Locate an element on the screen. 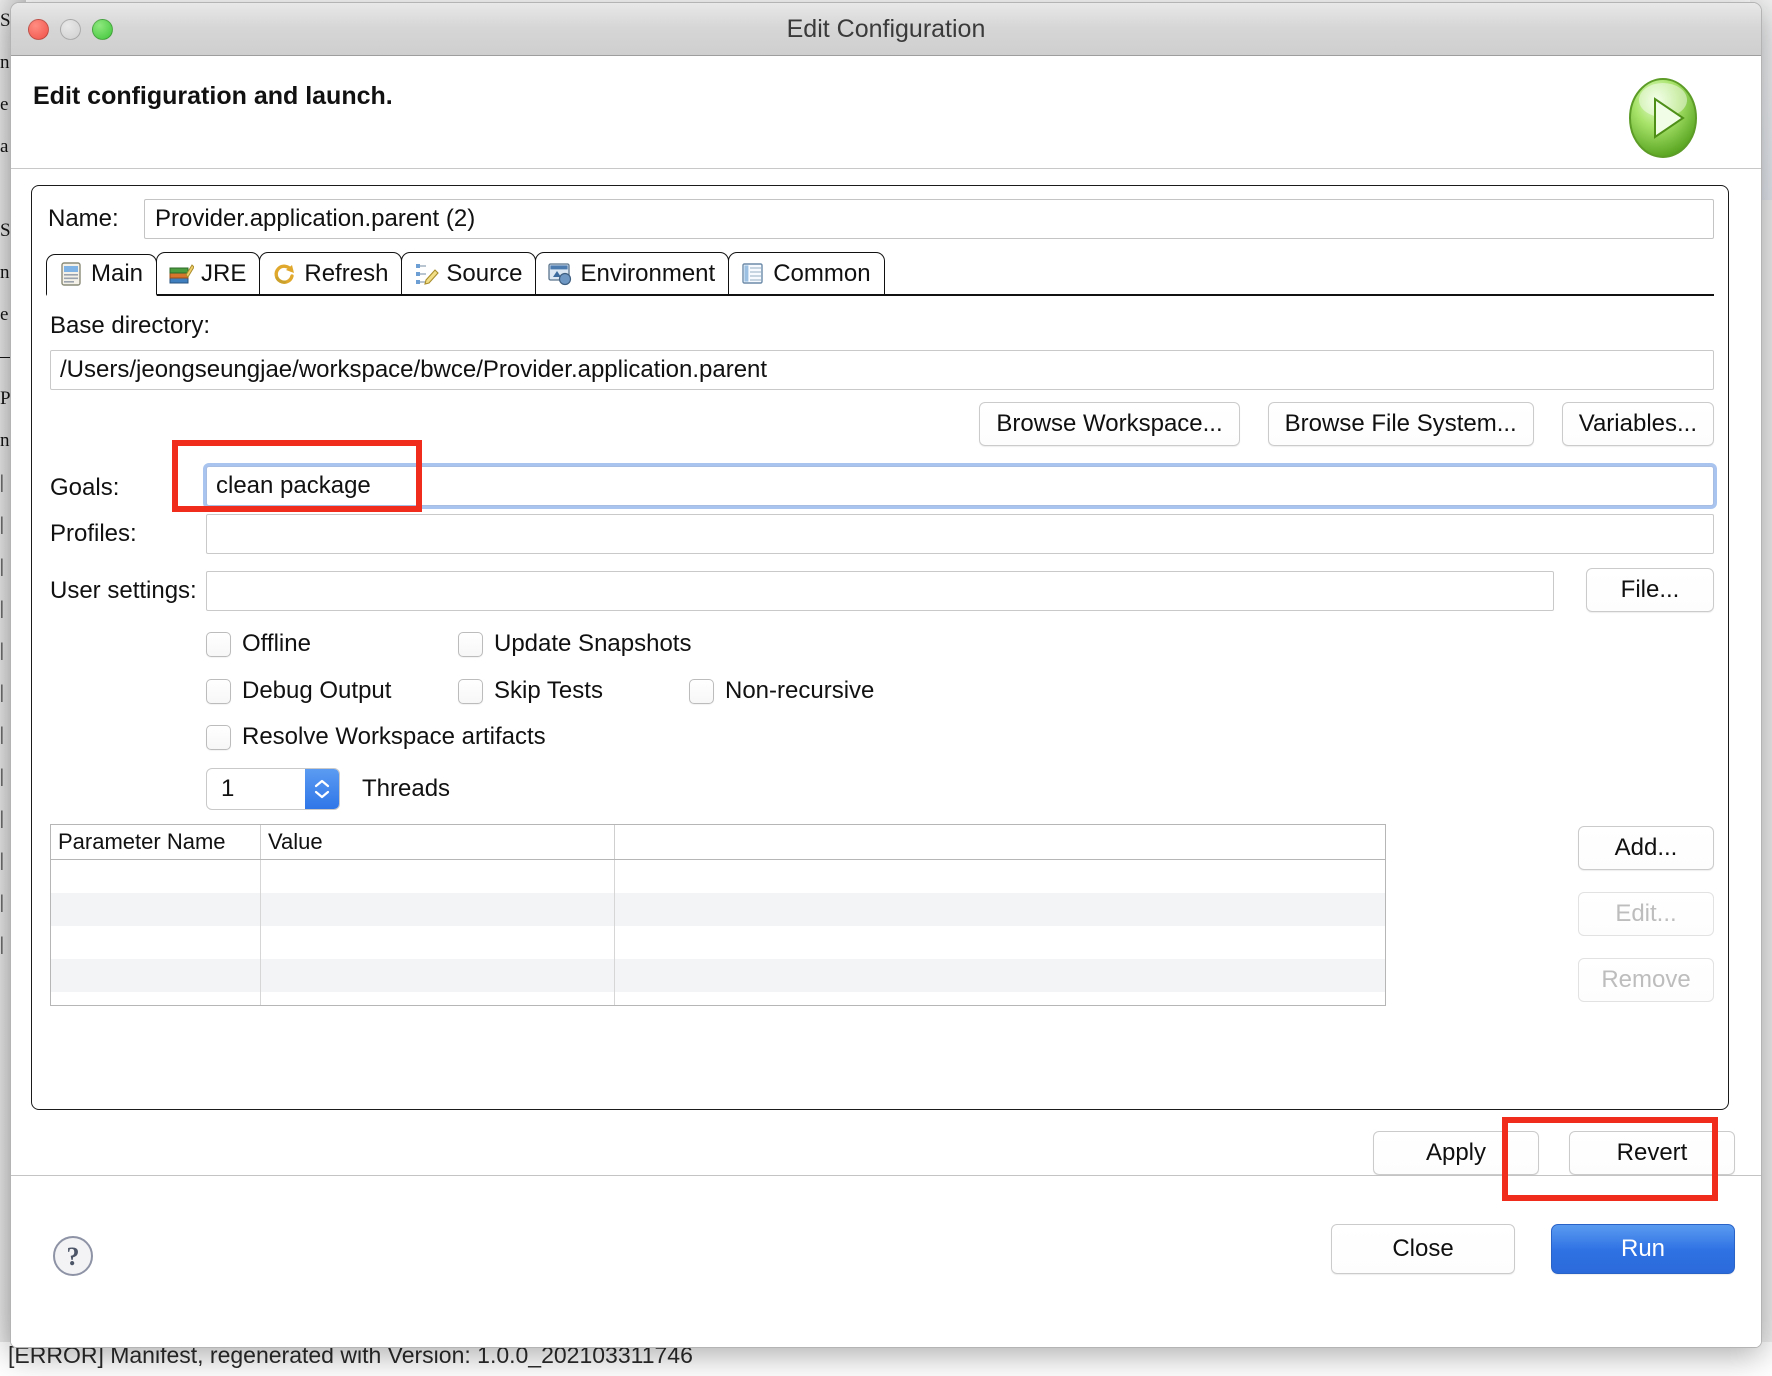 This screenshot has height=1376, width=1772. goals-label: Goals: is located at coordinates (85, 487).